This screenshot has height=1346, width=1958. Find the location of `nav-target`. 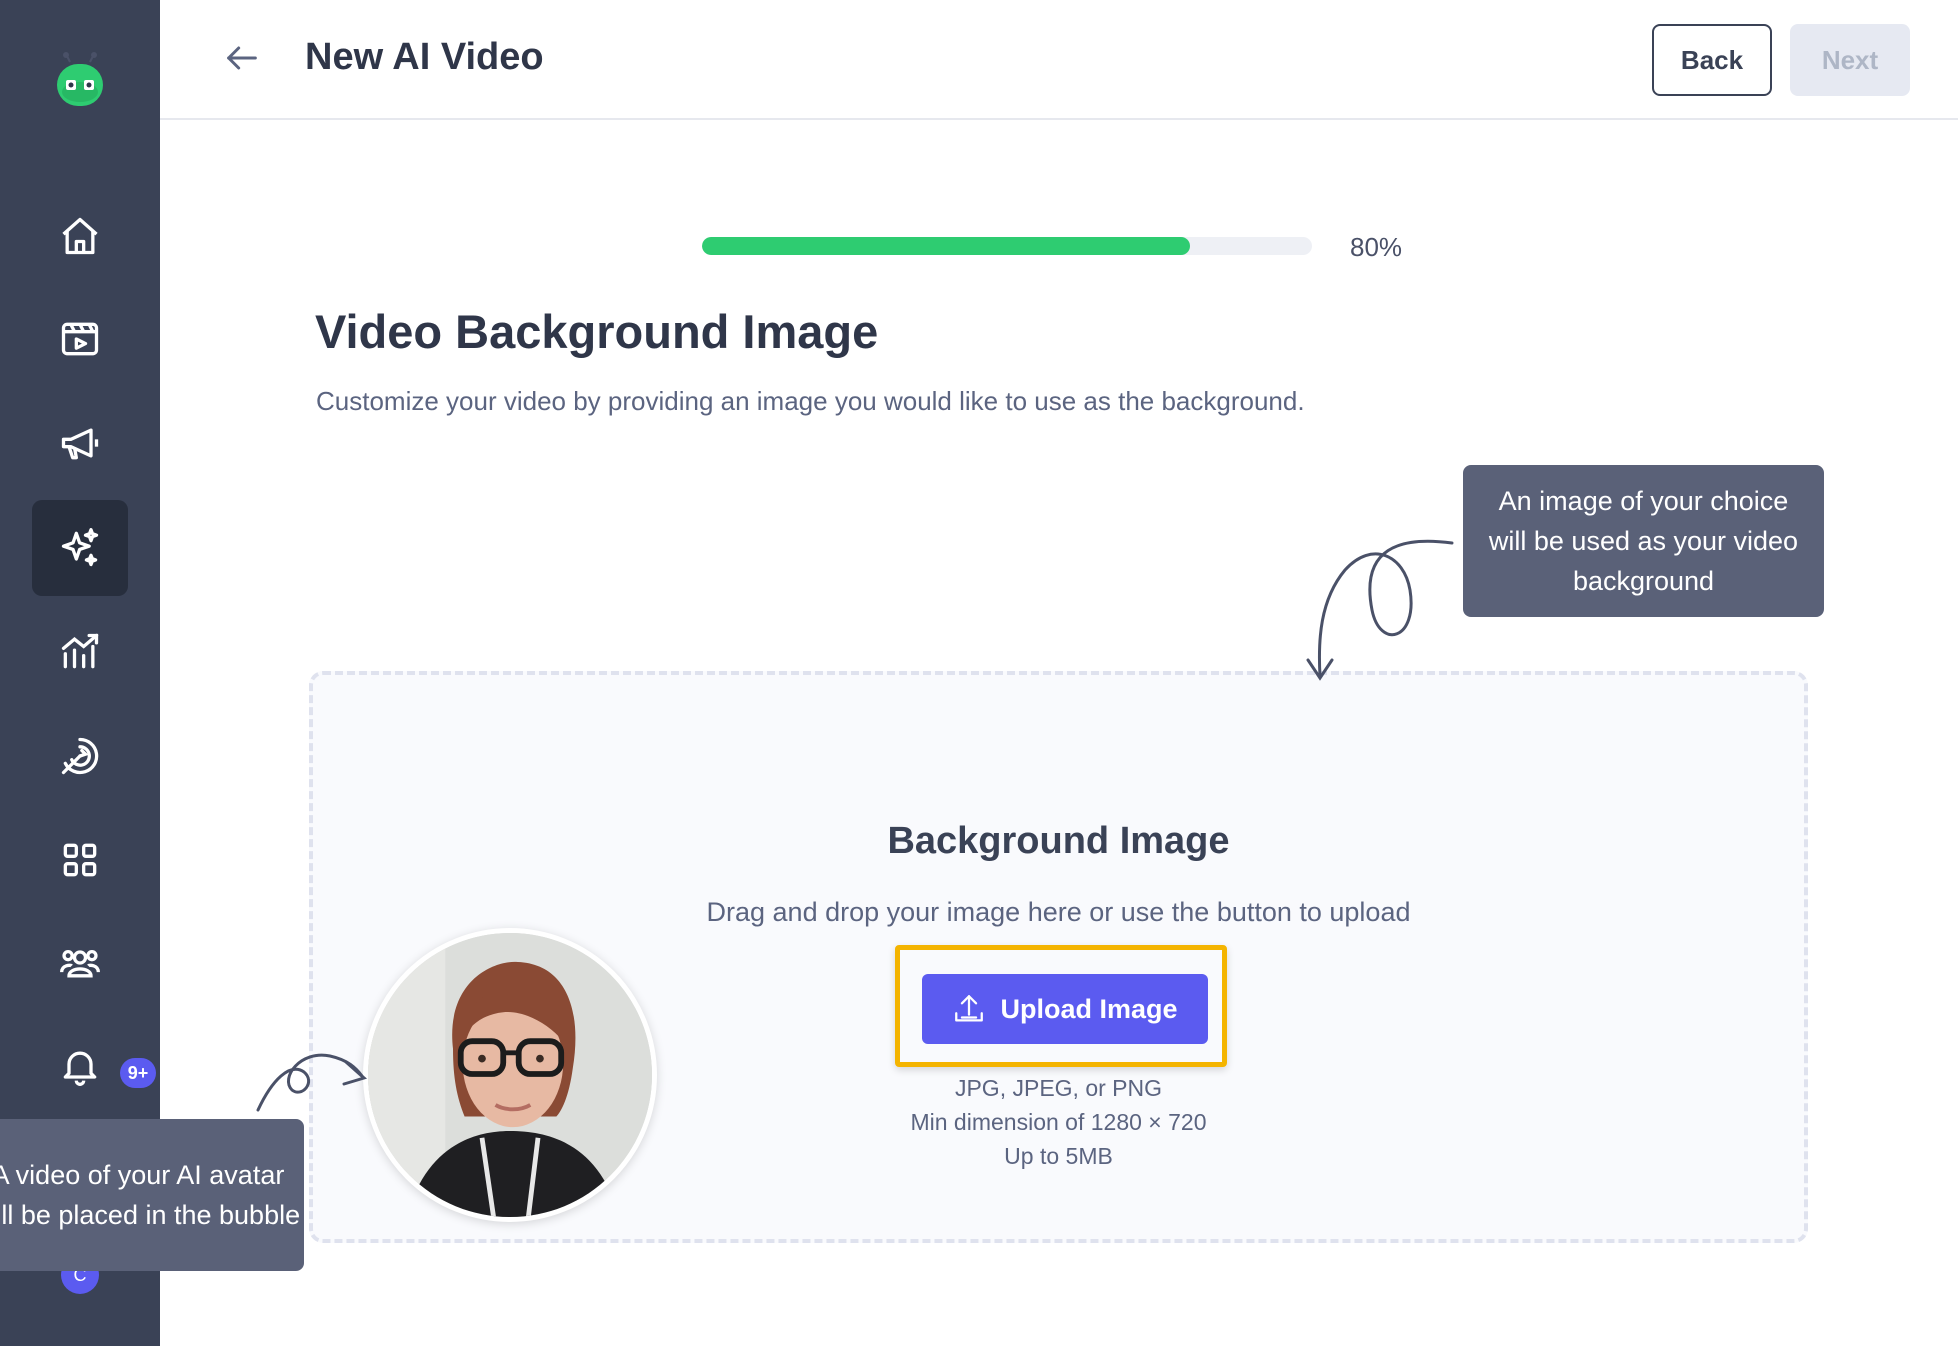

nav-target is located at coordinates (80, 756).